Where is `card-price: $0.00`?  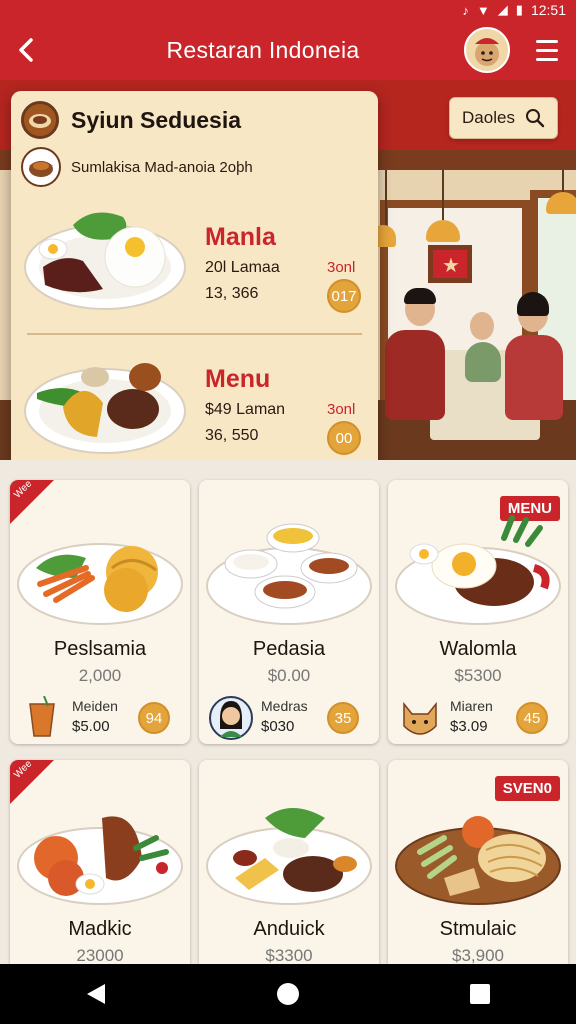
card-price: $0.00 is located at coordinates (289, 675).